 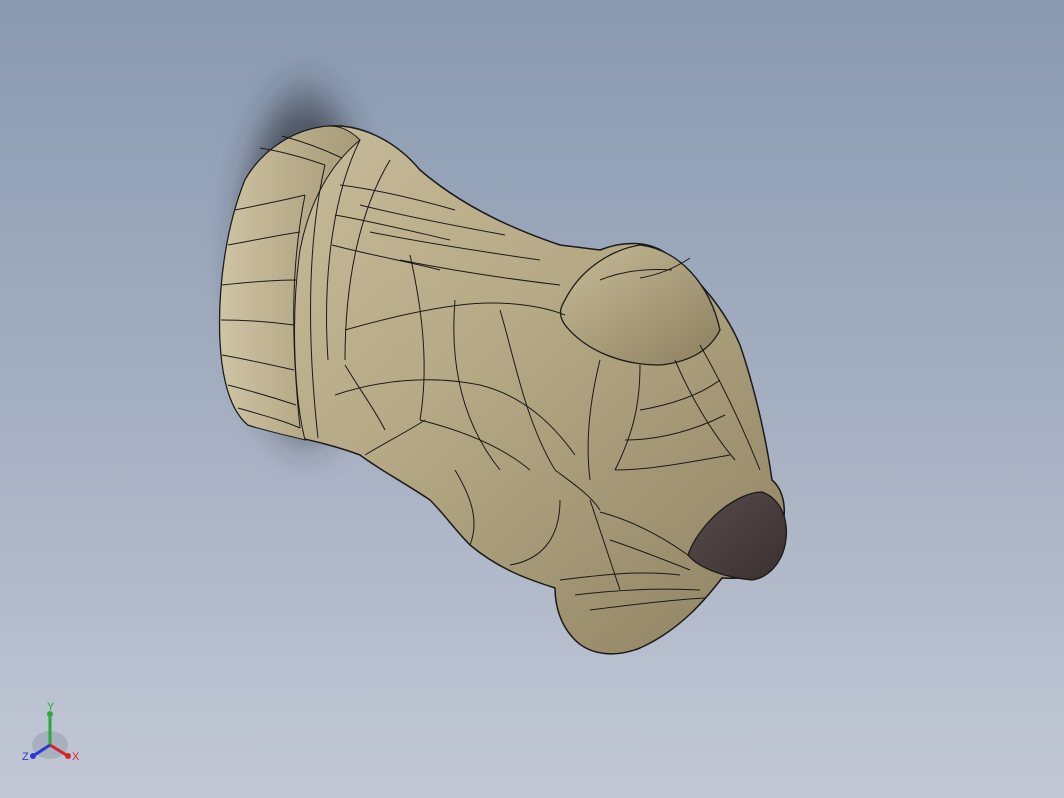 I want to click on triad-y-label: Y, so click(x=51, y=707).